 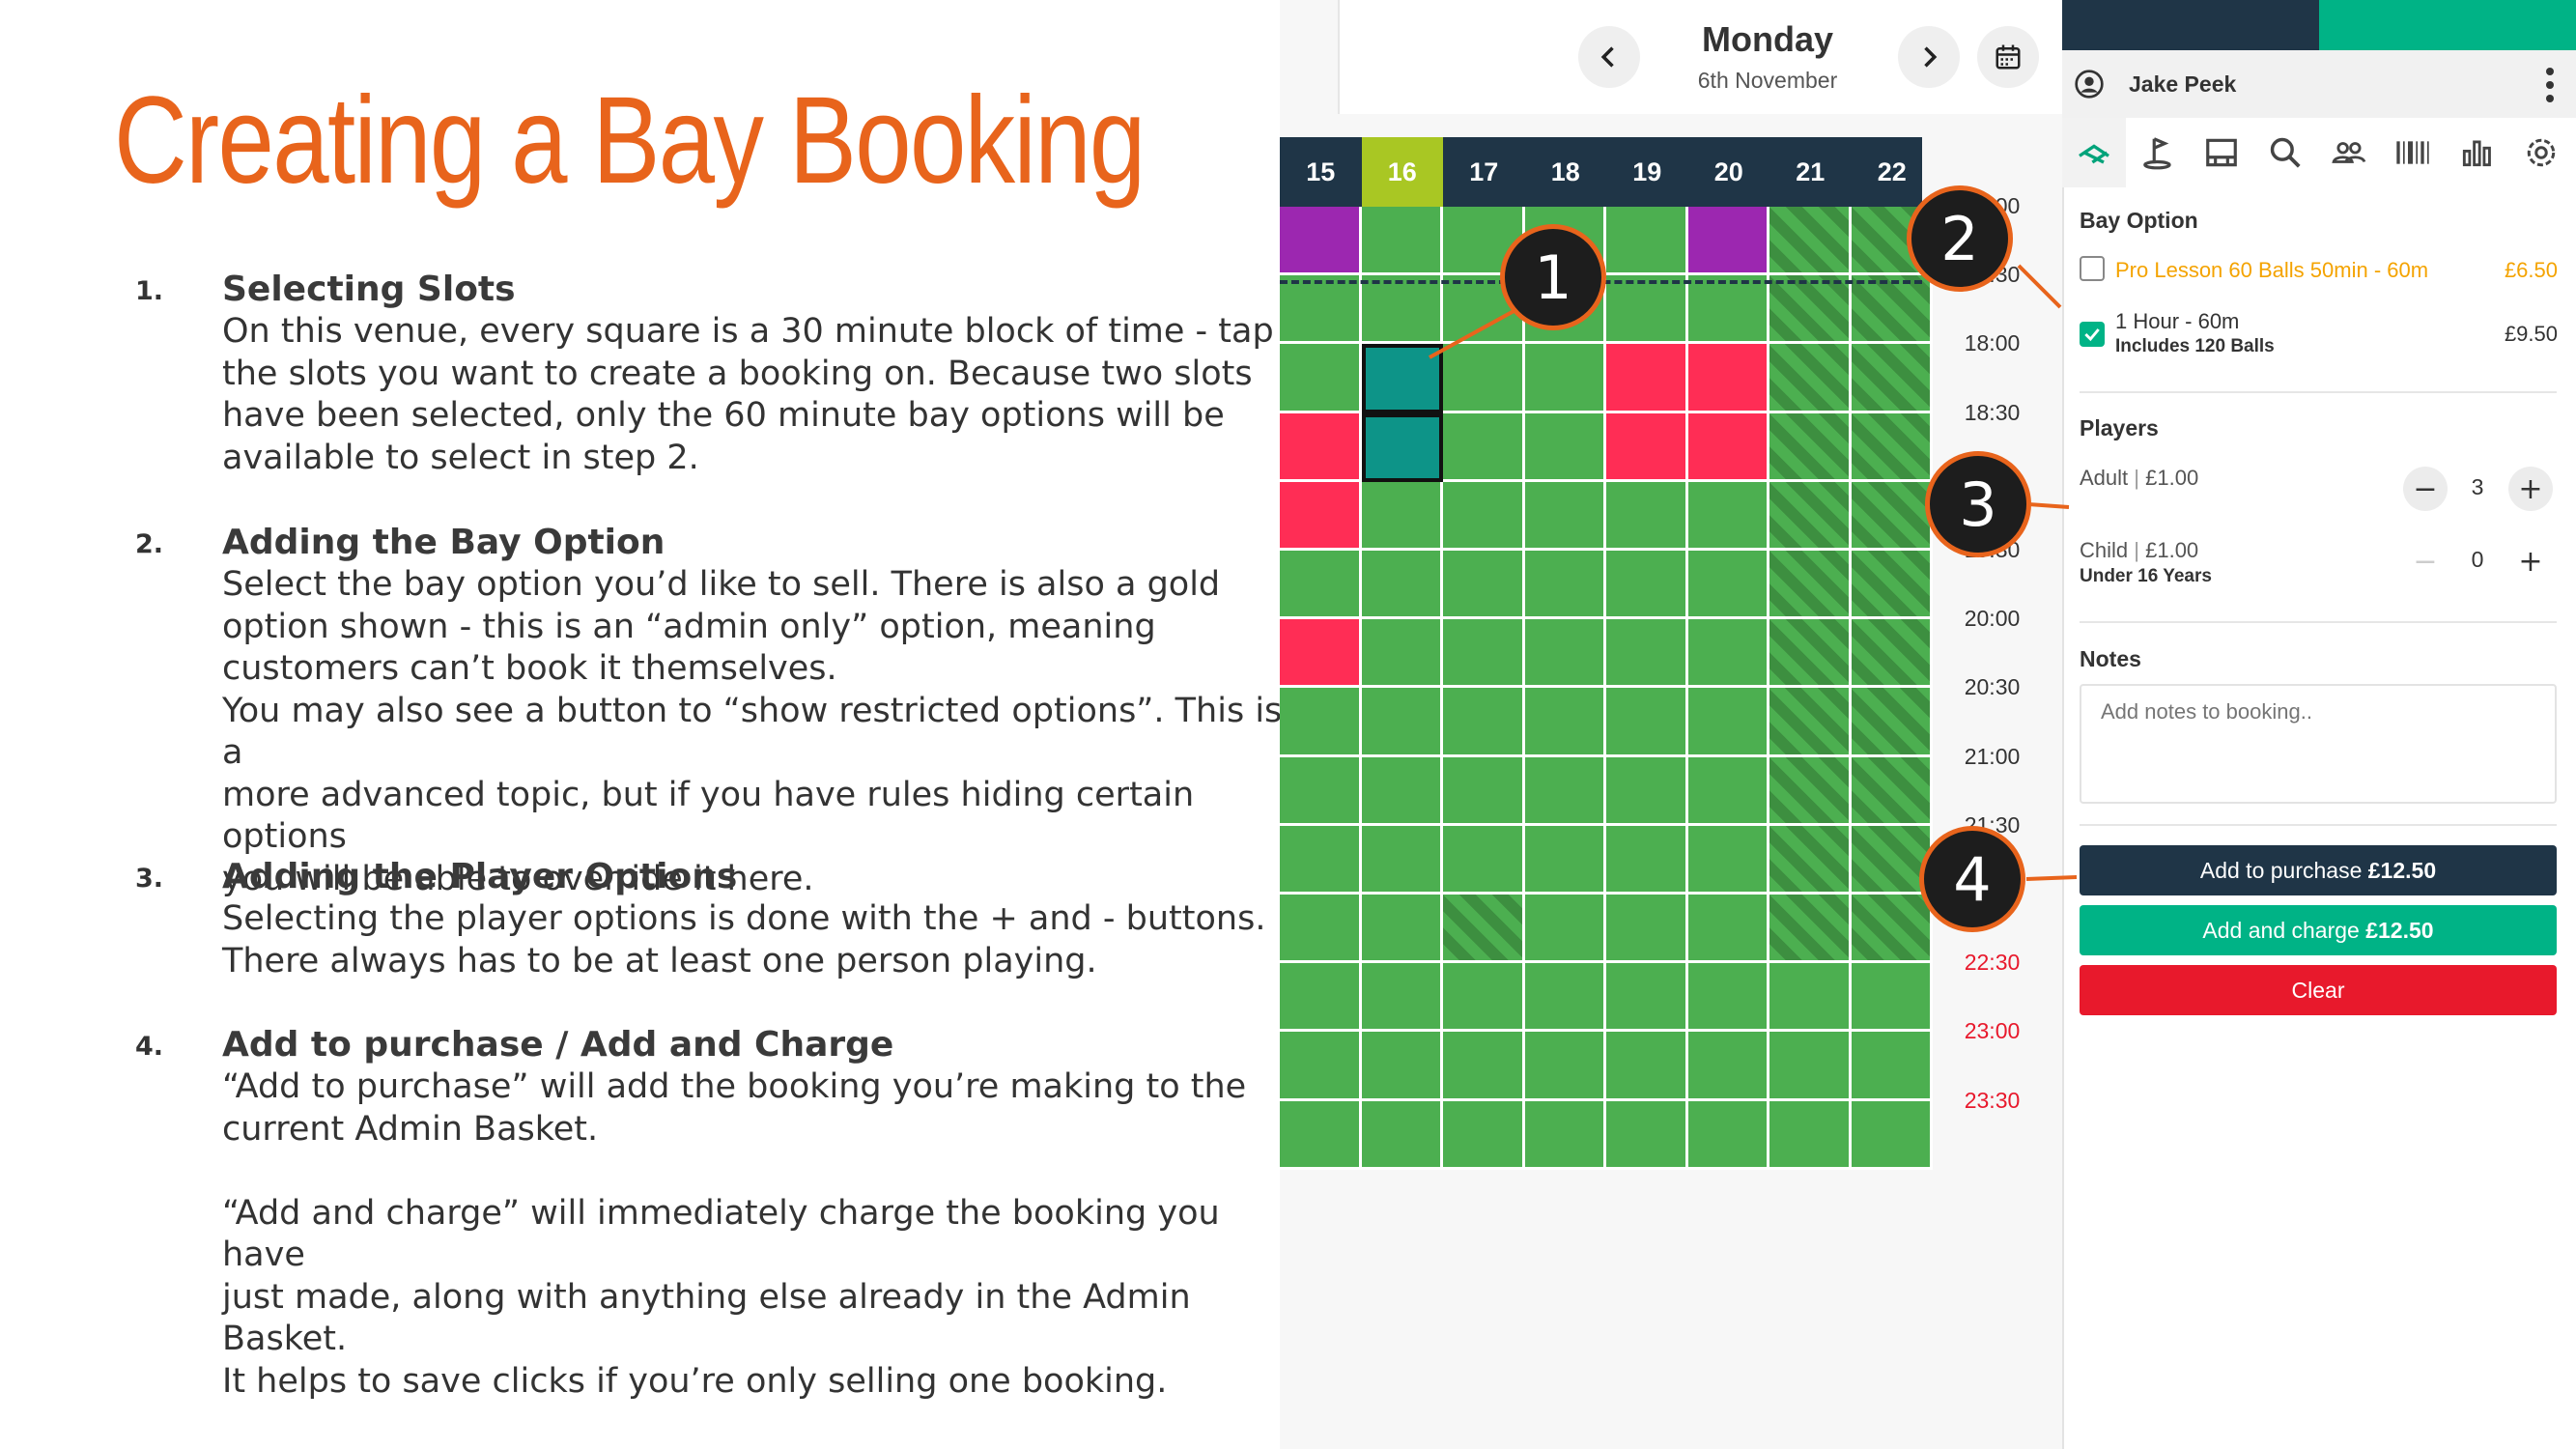 I want to click on callout-1: 1, so click(x=1553, y=277).